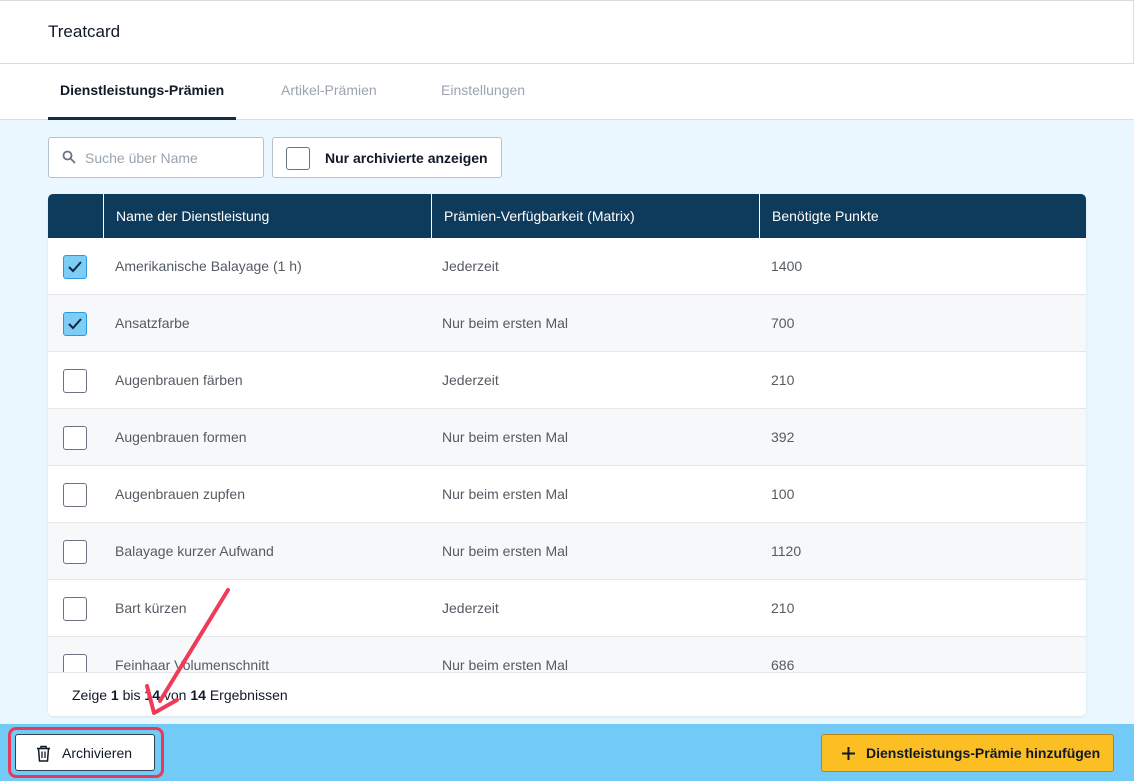  Describe the element at coordinates (180, 695) in the screenshot. I see `results-summary: Zeige 1 bis 14 von 14 Ergebnissen` at that location.